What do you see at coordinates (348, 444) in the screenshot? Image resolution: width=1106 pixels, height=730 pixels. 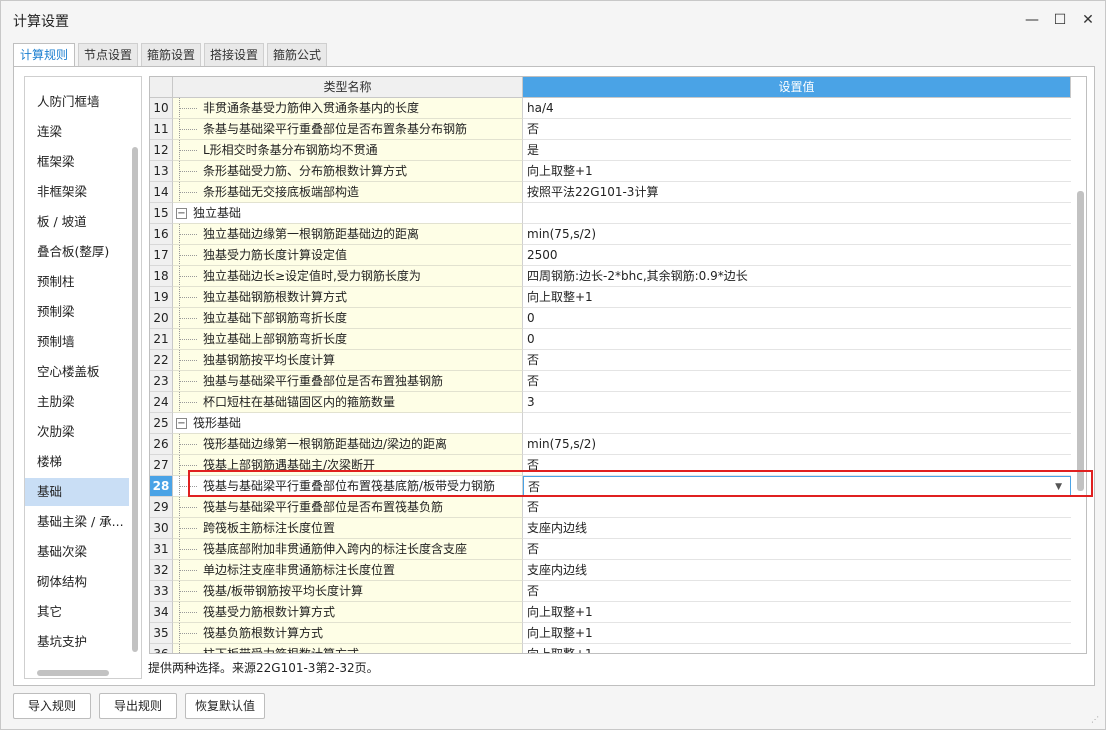 I see `type-name-cell: 筏形基础边缘第一根钢筋距基础边/梁边的距离` at bounding box center [348, 444].